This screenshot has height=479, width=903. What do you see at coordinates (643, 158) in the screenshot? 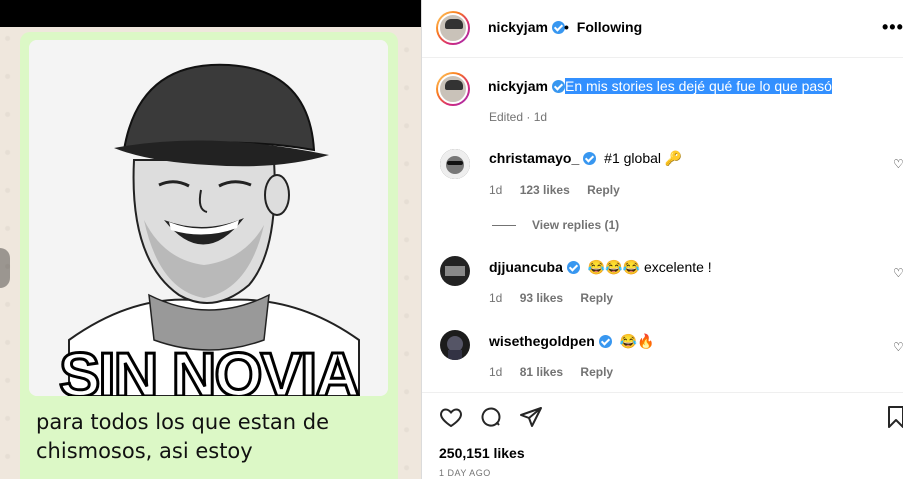
I see `comment-text: #1 global 🔑` at bounding box center [643, 158].